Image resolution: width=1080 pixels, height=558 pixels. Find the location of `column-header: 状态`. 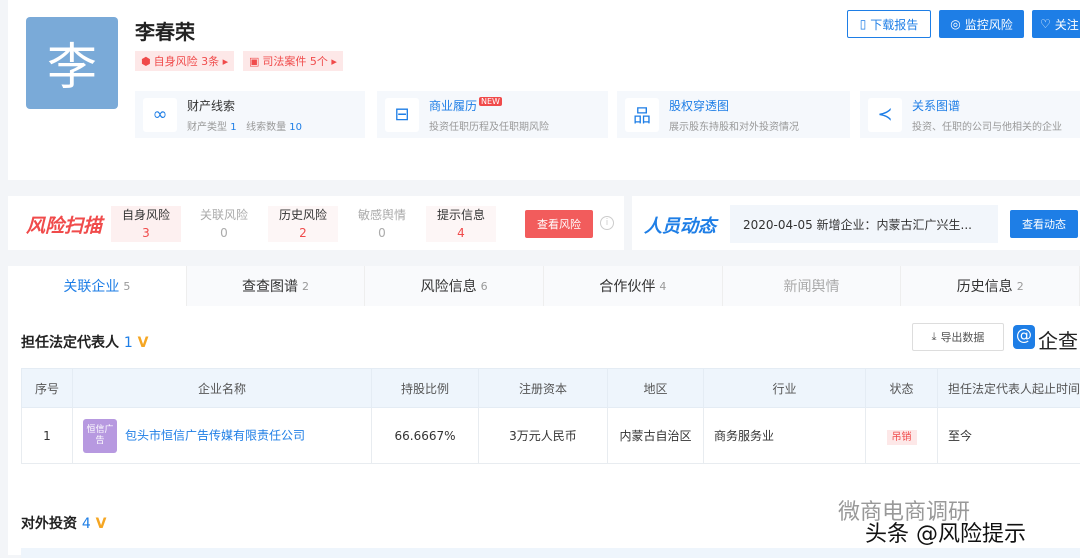

column-header: 状态 is located at coordinates (902, 388).